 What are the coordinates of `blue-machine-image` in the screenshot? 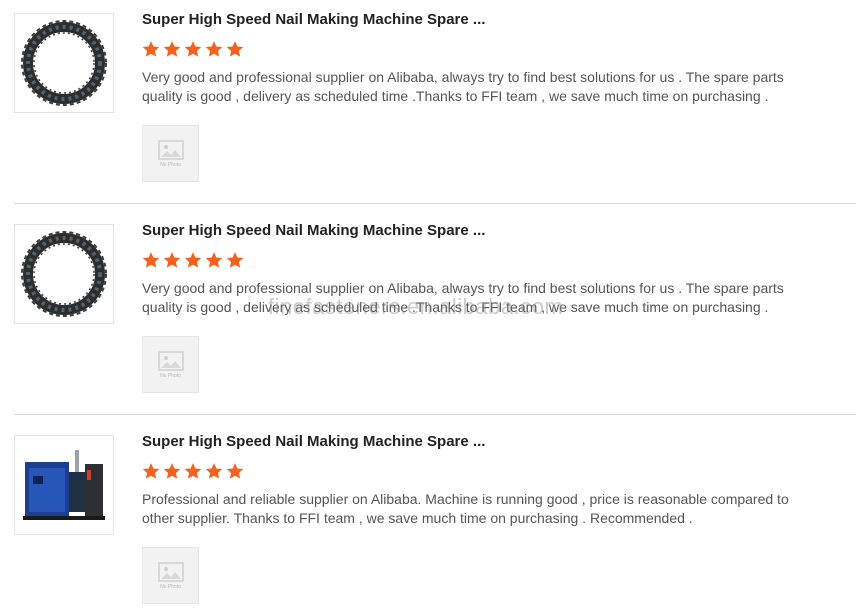 It's located at (64, 485).